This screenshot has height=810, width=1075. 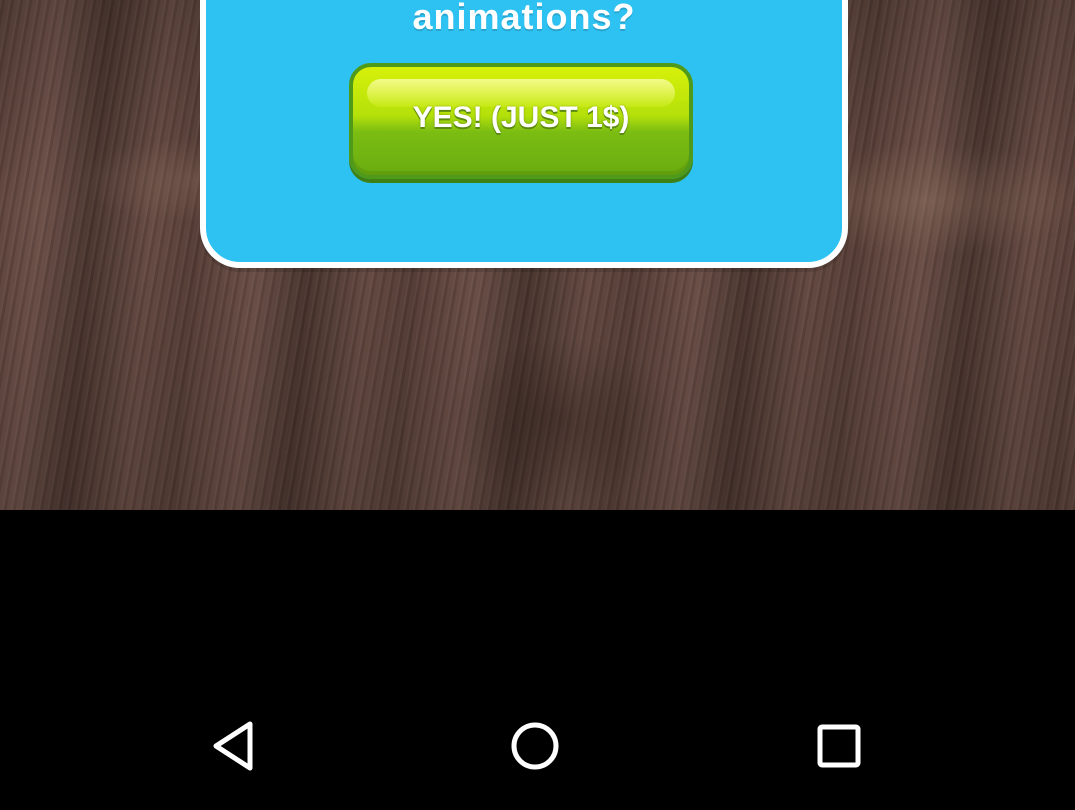 I want to click on recents-button, so click(x=839, y=746).